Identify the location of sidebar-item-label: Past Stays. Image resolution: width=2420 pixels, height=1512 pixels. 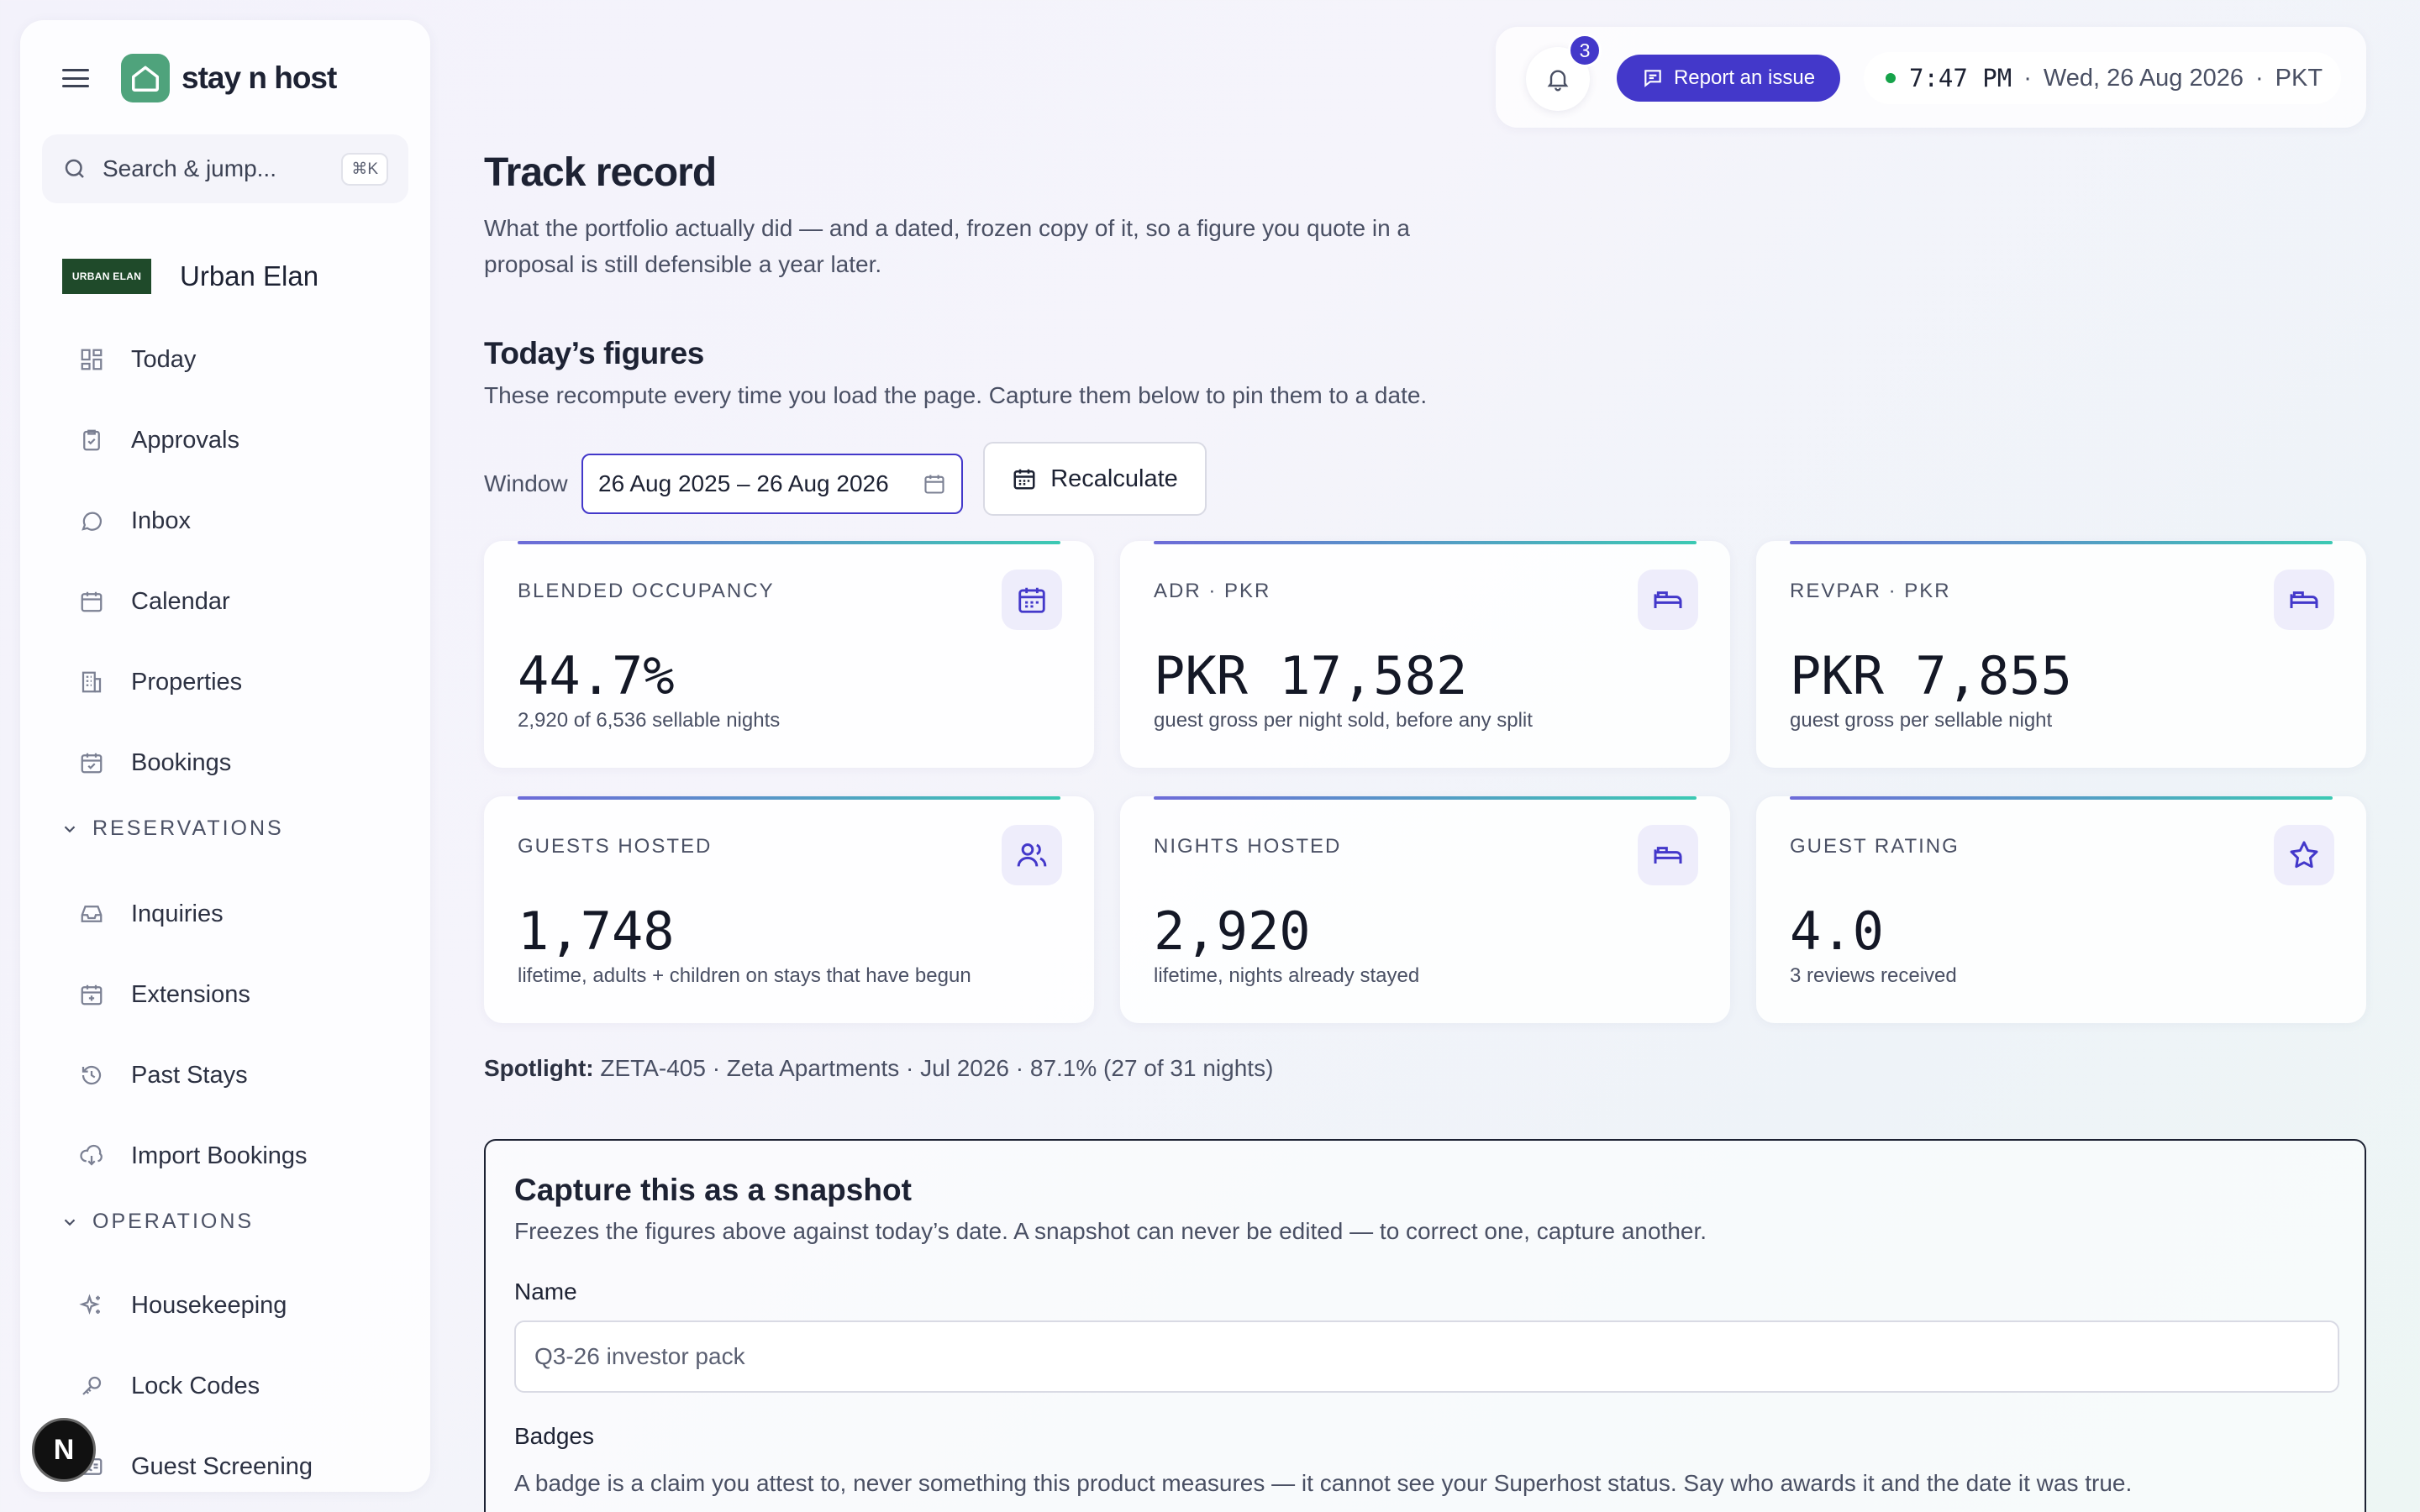
(189, 1075).